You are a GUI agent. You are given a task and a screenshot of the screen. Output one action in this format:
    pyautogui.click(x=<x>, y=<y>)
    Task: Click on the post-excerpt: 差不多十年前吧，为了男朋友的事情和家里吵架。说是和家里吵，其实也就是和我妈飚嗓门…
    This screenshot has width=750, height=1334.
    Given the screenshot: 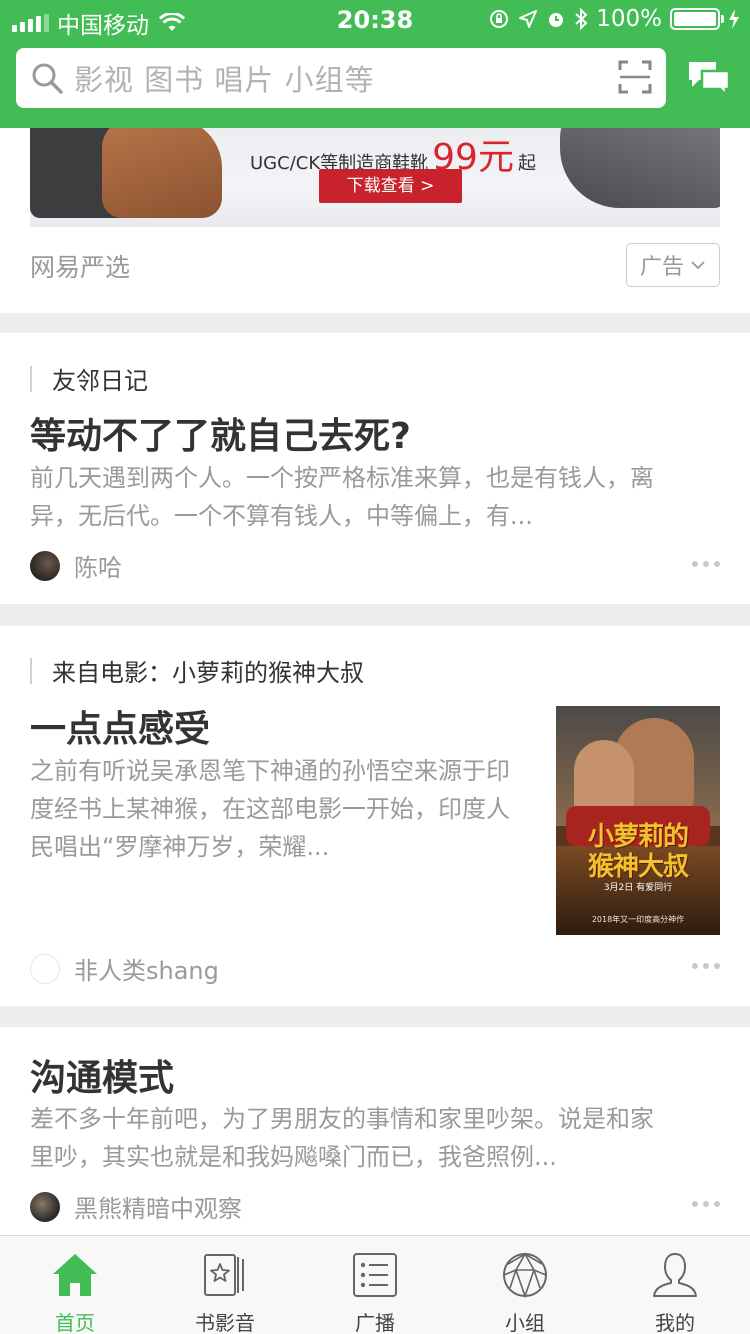 What is the action you would take?
    pyautogui.click(x=342, y=1138)
    